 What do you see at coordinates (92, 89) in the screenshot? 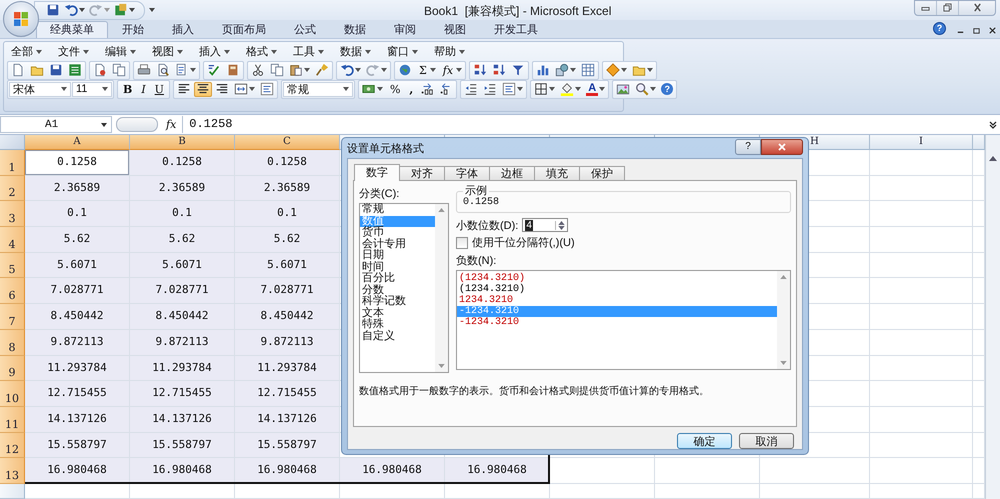
I see `font-size-select: 11` at bounding box center [92, 89].